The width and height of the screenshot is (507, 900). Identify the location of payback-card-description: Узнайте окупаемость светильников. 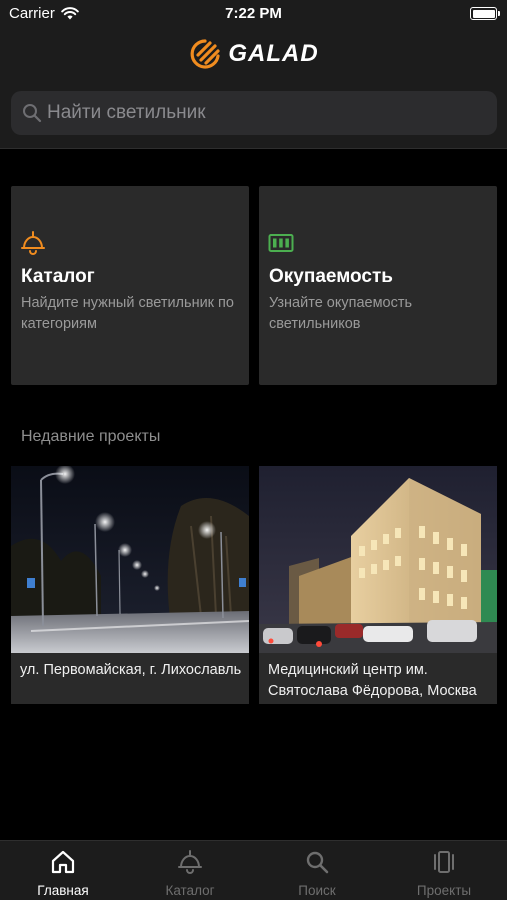
(341, 313).